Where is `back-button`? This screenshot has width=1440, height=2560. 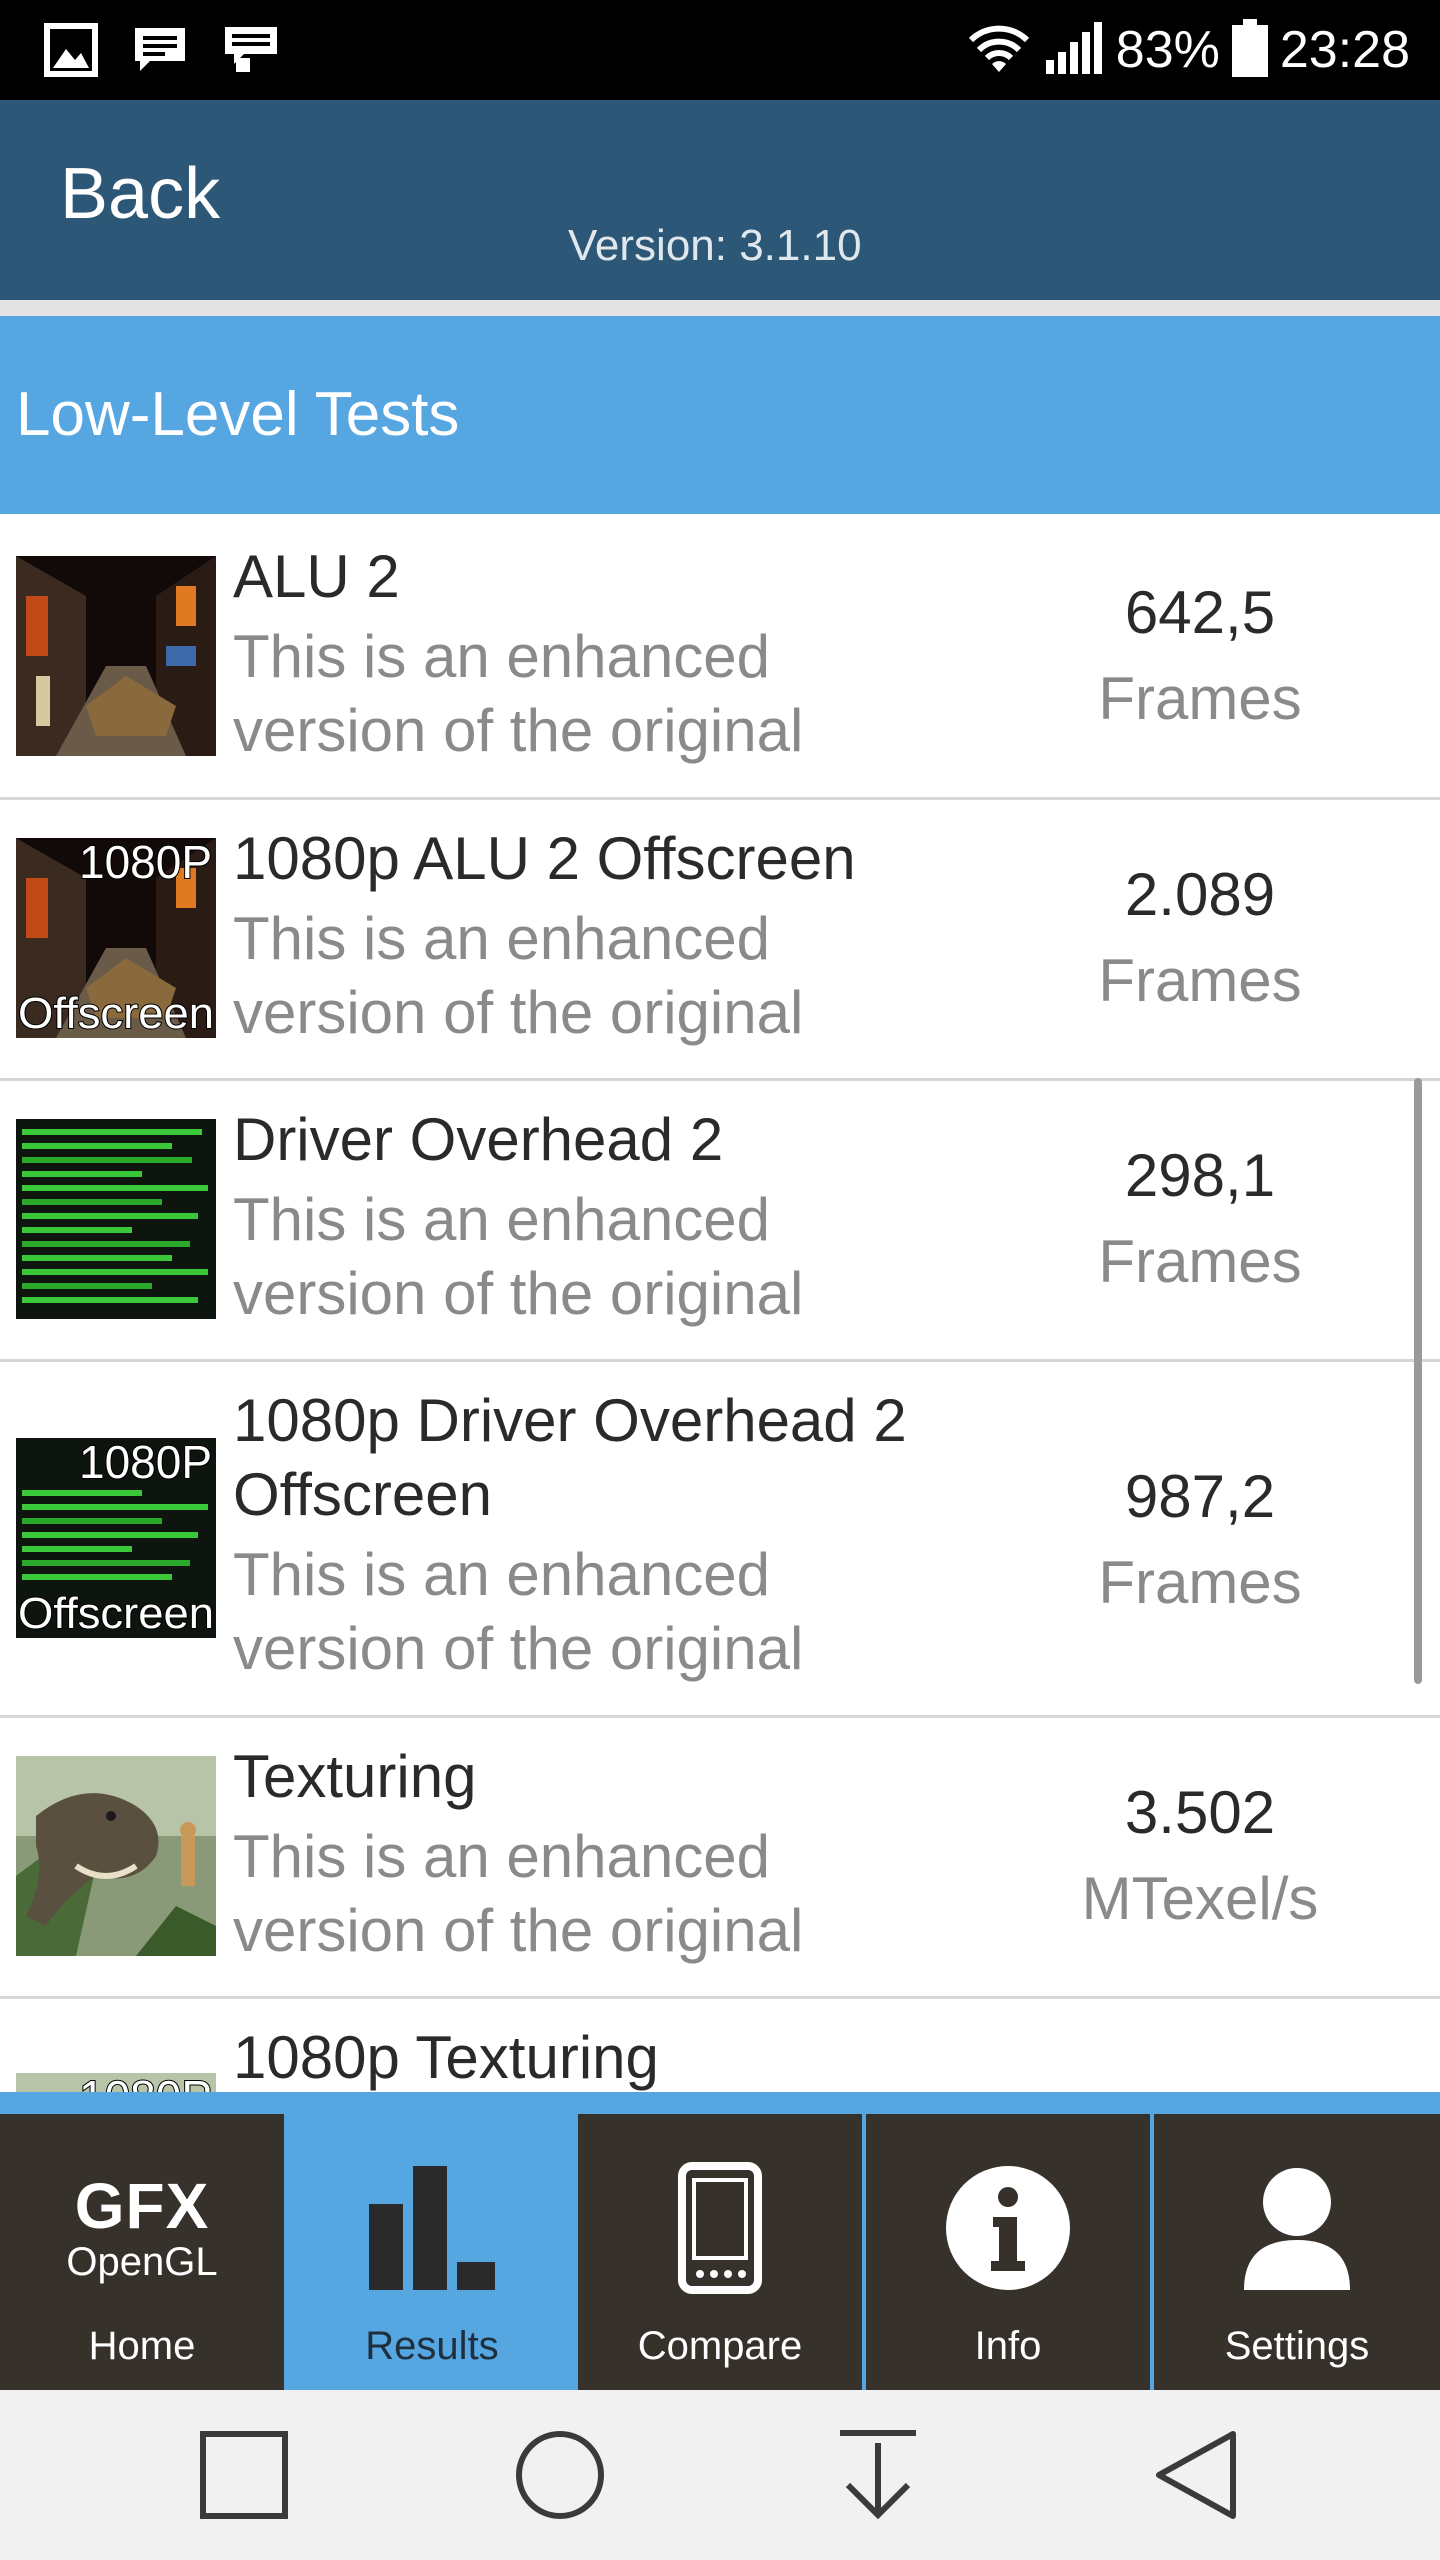
back-button is located at coordinates (1196, 2475).